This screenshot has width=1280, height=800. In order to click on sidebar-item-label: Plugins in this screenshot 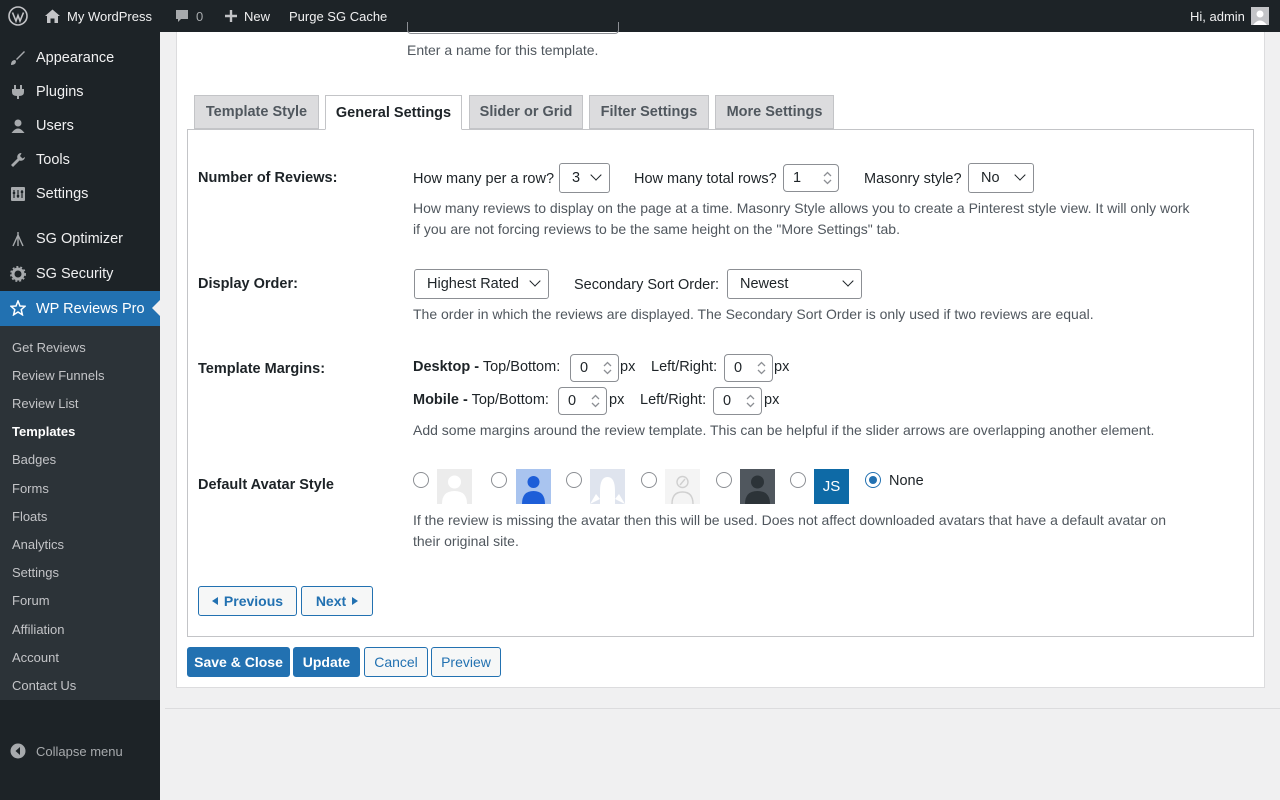, I will do `click(60, 92)`.